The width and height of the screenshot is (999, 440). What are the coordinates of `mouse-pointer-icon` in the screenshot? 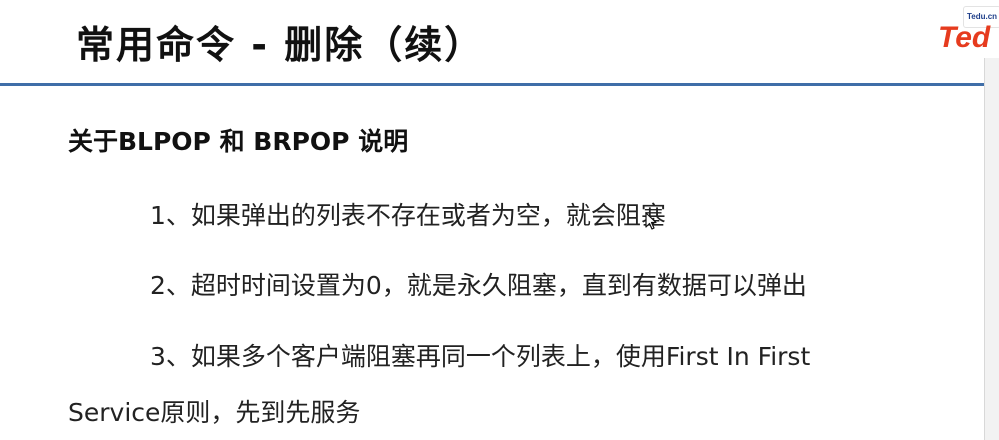 It's located at (651, 221).